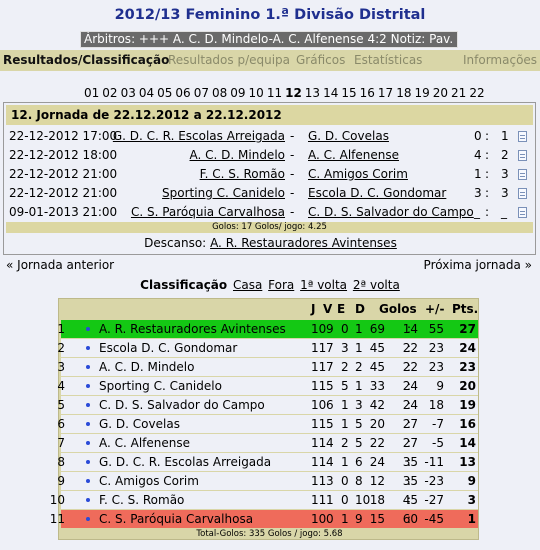  What do you see at coordinates (281, 285) in the screenshot?
I see `filter-fora-link: Fora` at bounding box center [281, 285].